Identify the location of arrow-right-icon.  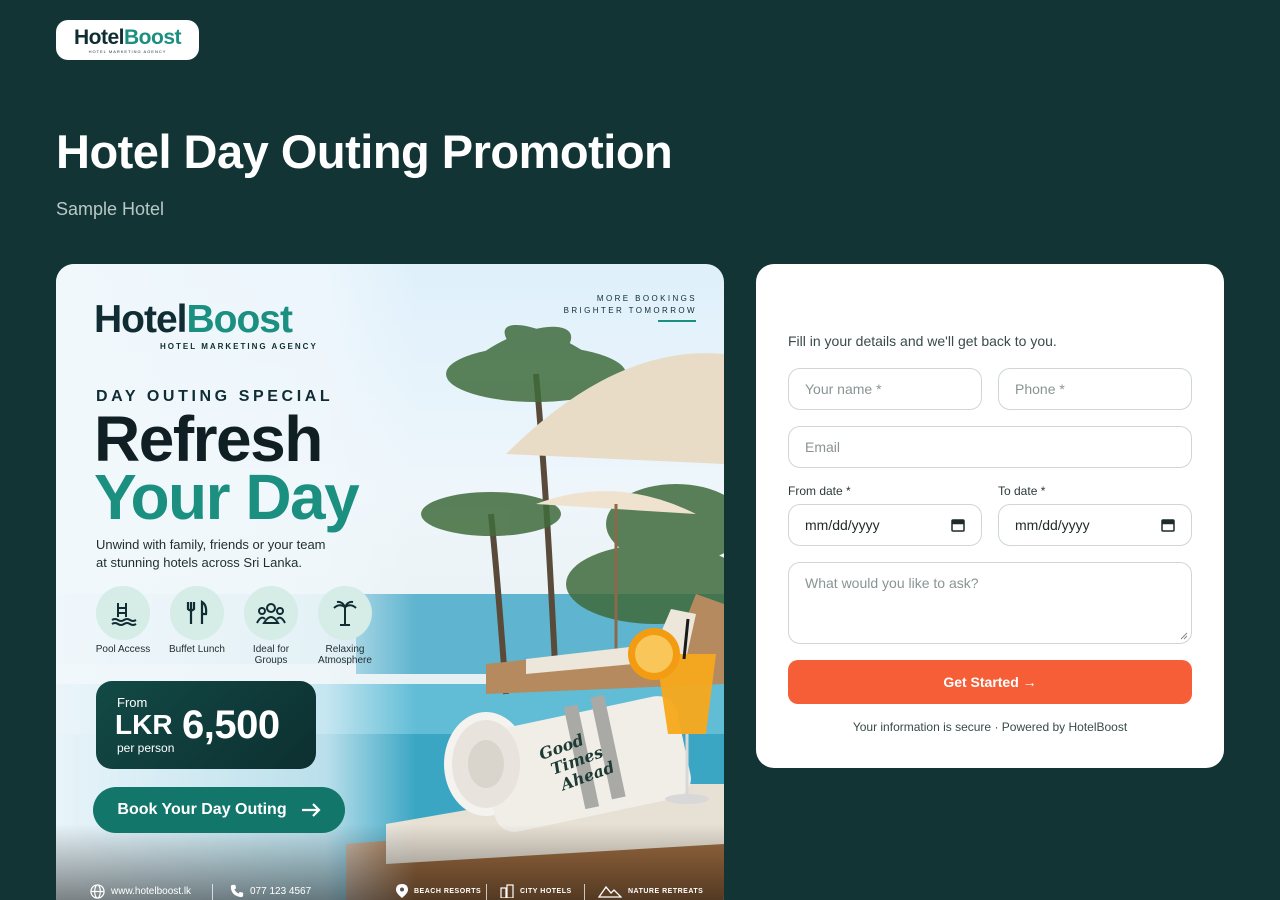
(311, 810).